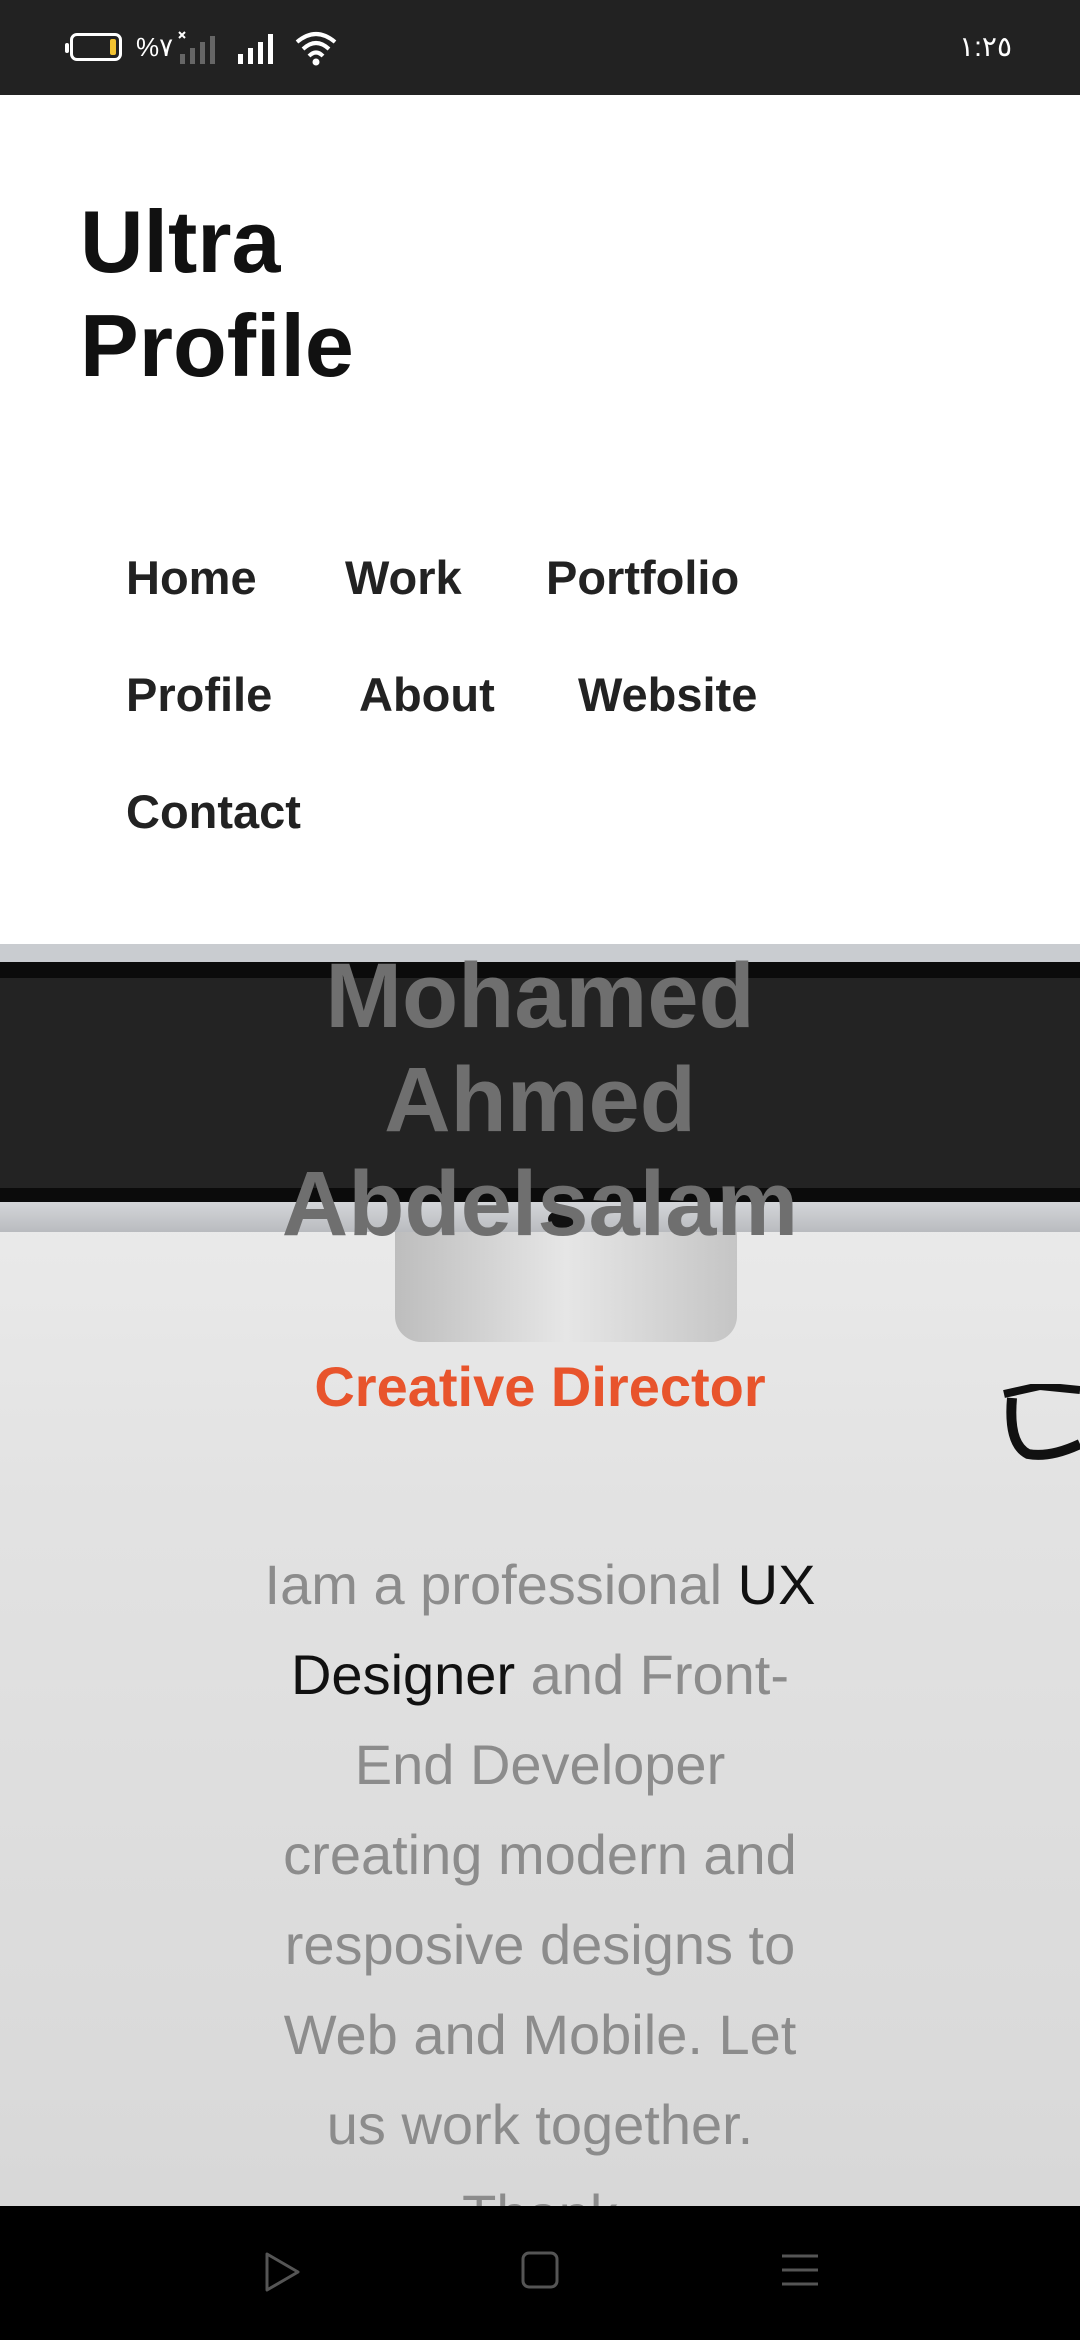 The height and width of the screenshot is (2340, 1080). Describe the element at coordinates (642, 577) in the screenshot. I see `nav-portfolio: Portfolio` at that location.